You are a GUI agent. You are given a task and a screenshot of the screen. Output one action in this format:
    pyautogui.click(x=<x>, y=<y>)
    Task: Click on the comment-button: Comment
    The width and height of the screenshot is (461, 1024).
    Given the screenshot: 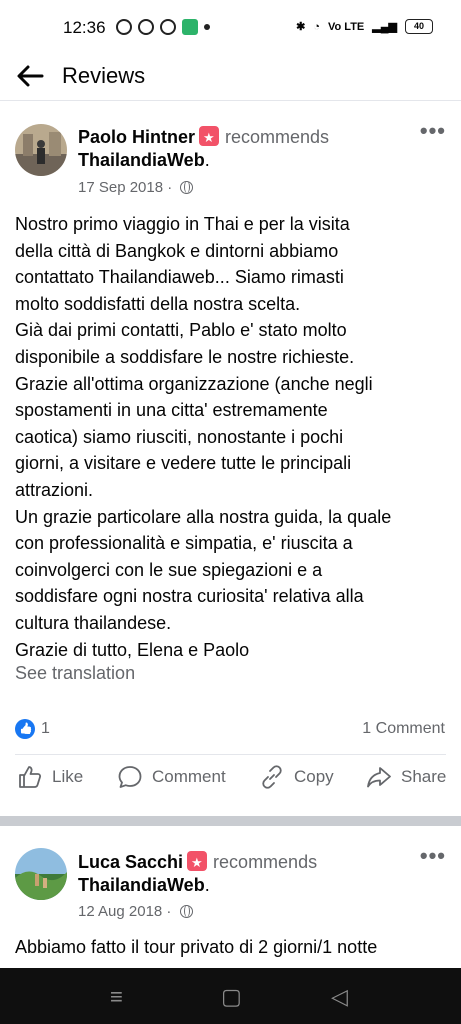 What is the action you would take?
    pyautogui.click(x=171, y=777)
    